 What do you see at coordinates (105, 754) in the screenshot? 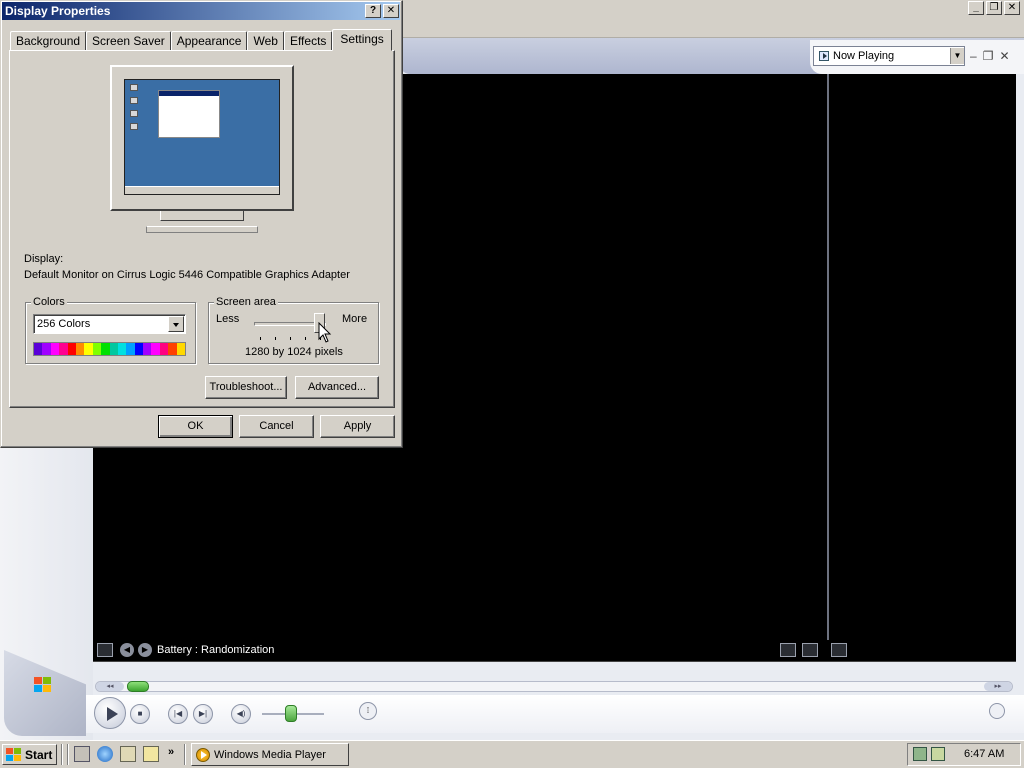
I see `internet-explorer-icon` at bounding box center [105, 754].